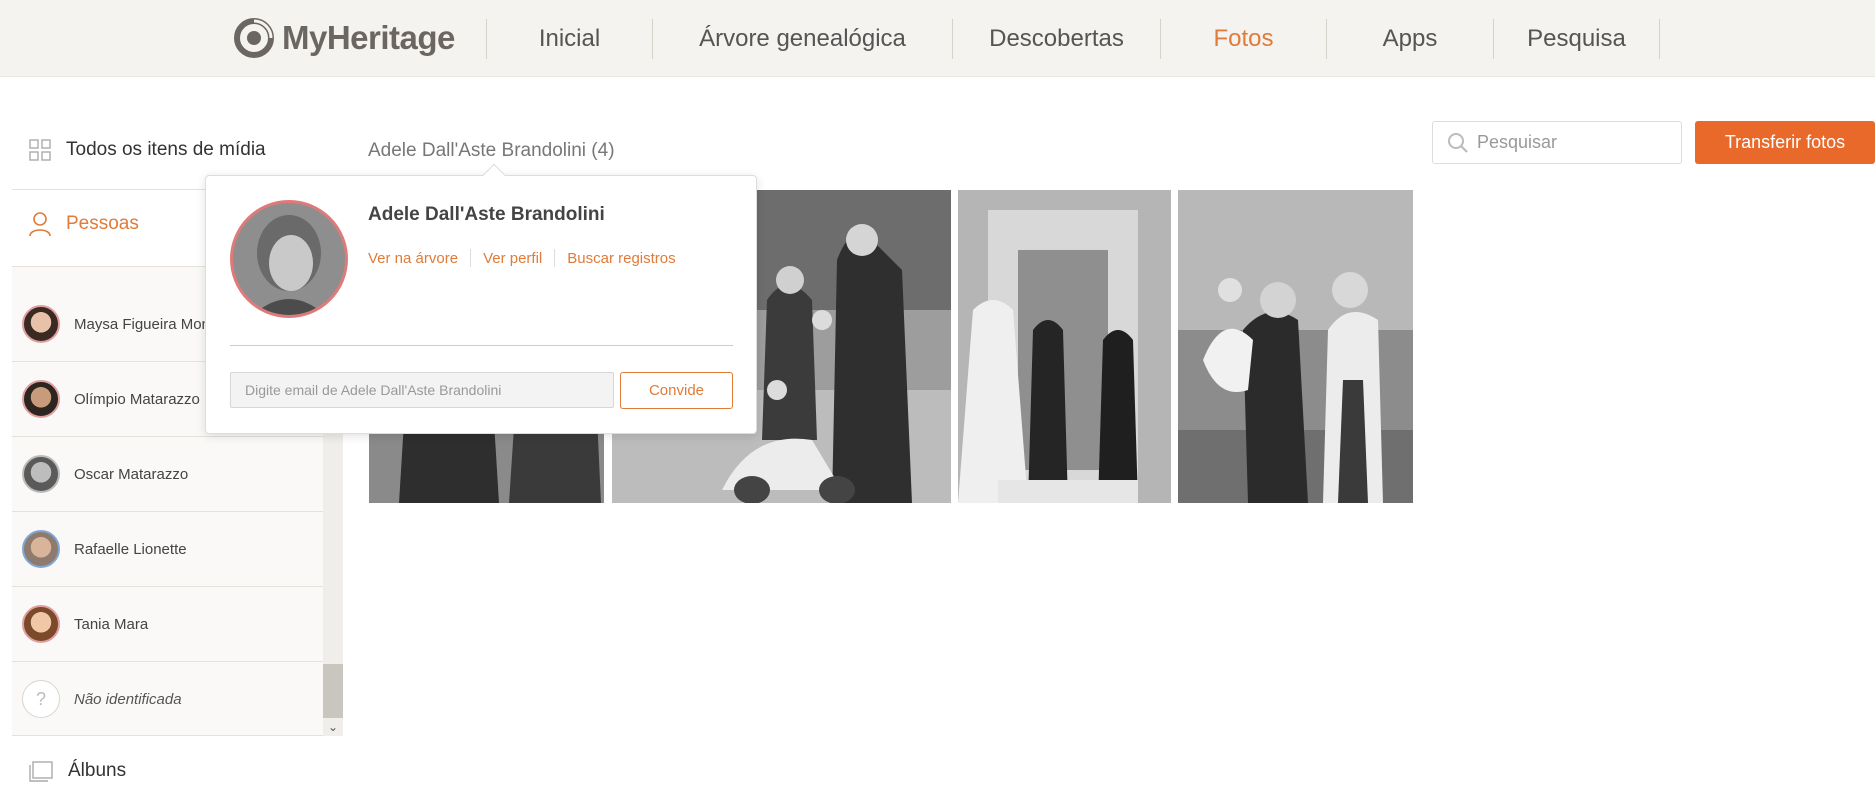  I want to click on gallery-title: Adele Dall'Aste Brandolini (4), so click(491, 150).